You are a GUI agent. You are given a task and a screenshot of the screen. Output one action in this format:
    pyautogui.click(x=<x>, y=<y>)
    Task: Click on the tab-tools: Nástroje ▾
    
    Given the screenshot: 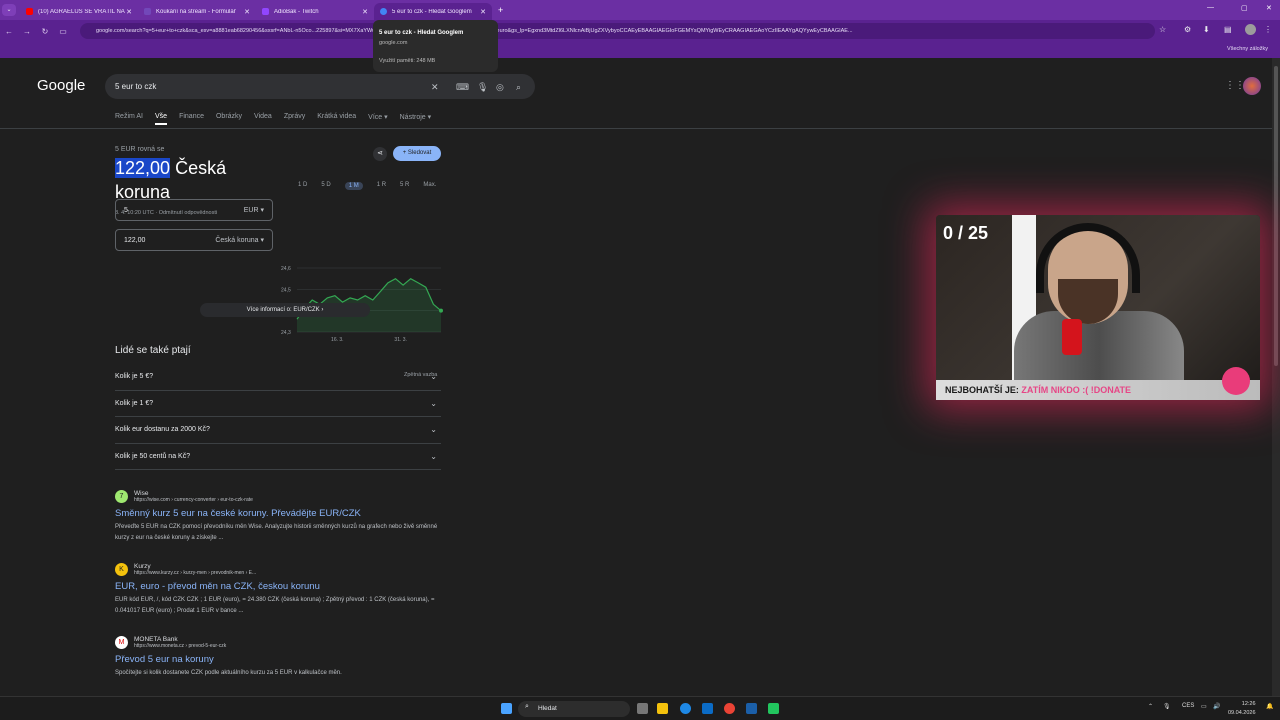 What is the action you would take?
    pyautogui.click(x=416, y=119)
    